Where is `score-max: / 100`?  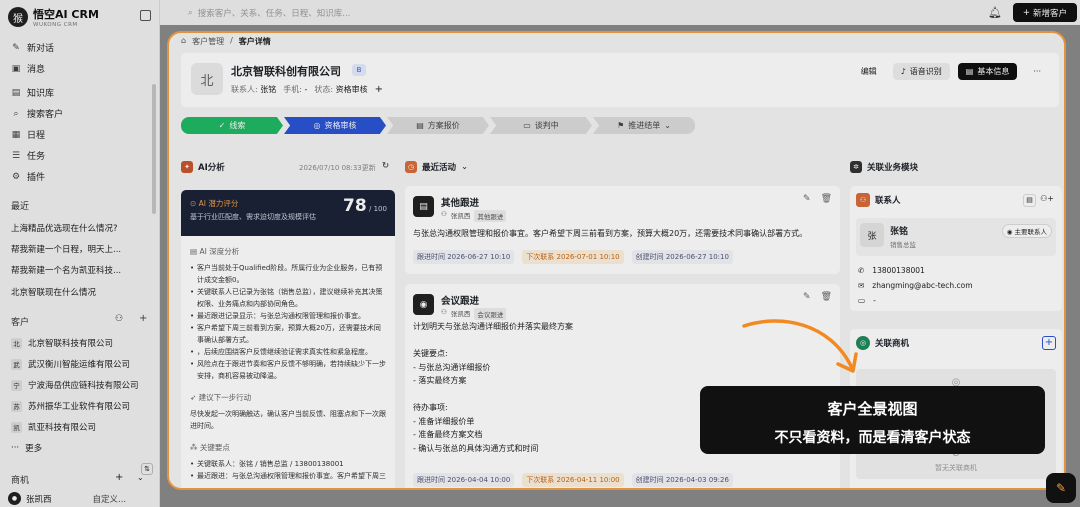 score-max: / 100 is located at coordinates (378, 209).